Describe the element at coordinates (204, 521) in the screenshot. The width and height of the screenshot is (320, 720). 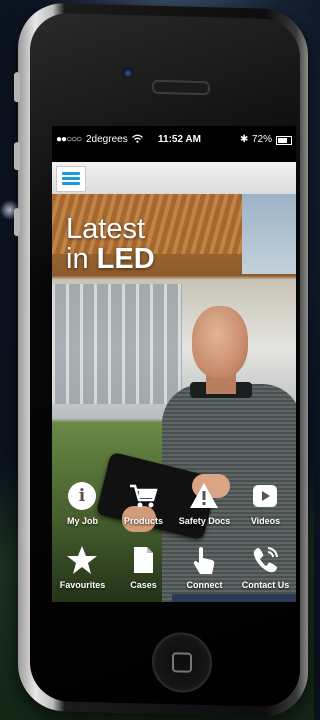
I see `nav-label: Safety Docs` at that location.